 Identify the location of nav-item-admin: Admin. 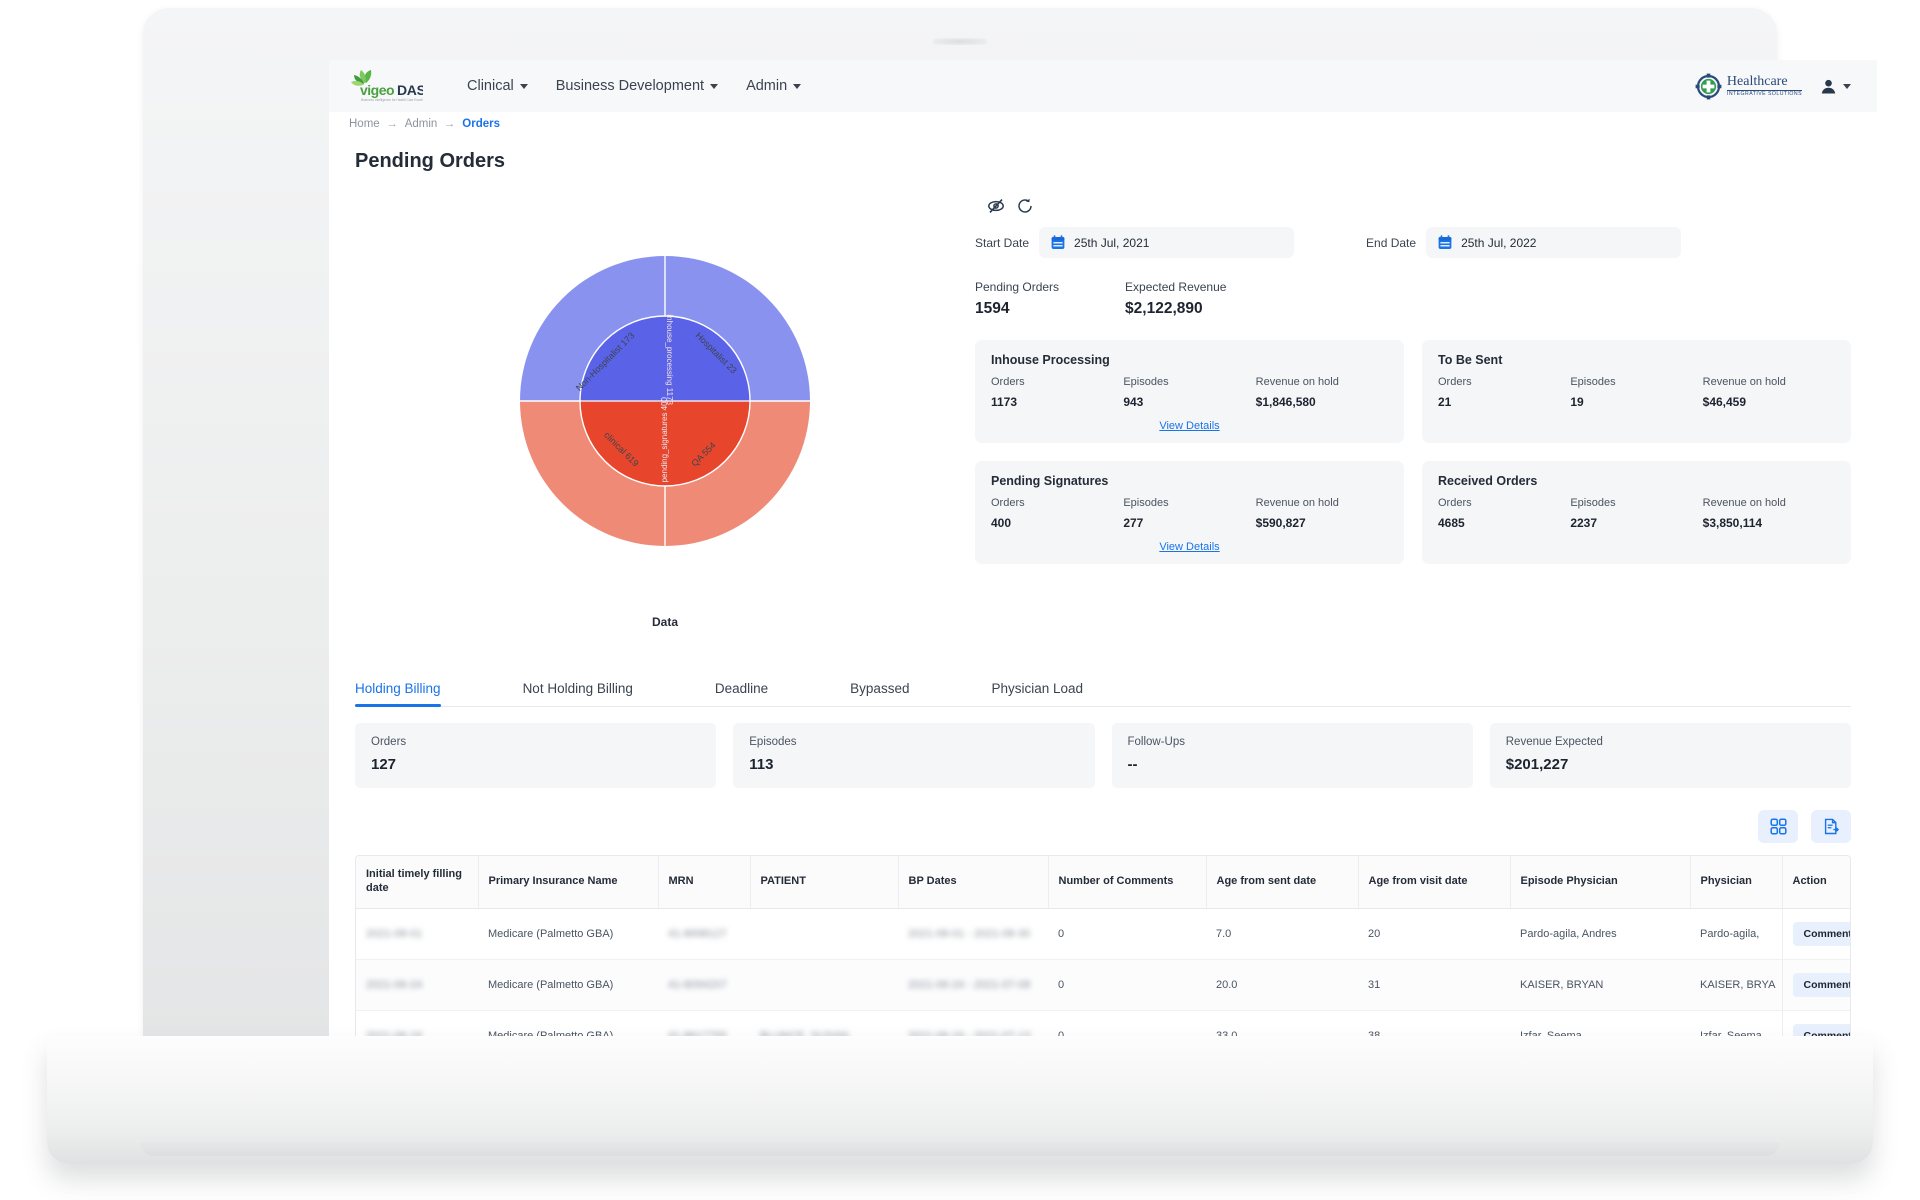
(773, 86).